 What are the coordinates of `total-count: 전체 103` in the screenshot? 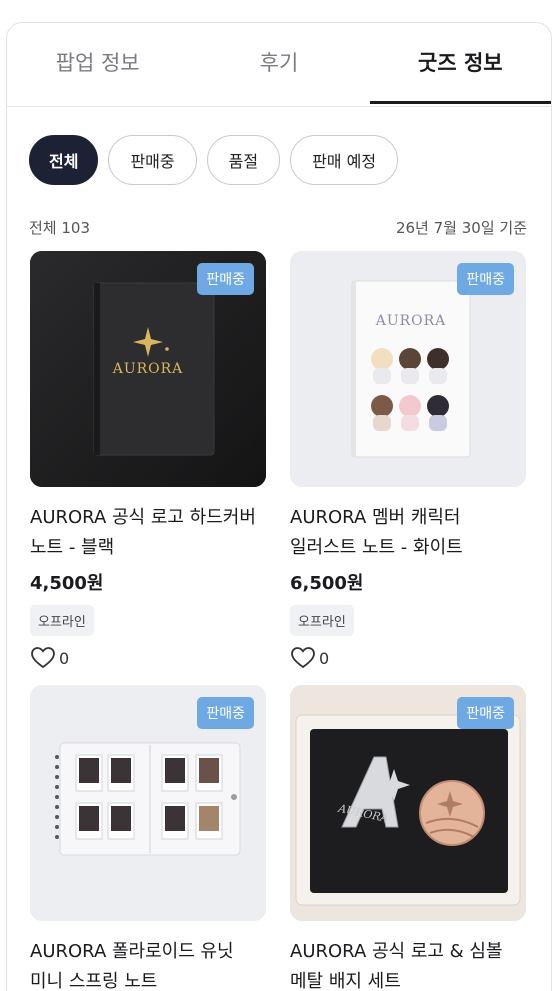 It's located at (59, 228).